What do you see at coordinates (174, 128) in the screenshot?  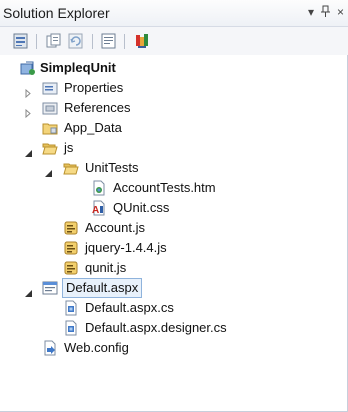 I see `tree-item-app-data: App_Data` at bounding box center [174, 128].